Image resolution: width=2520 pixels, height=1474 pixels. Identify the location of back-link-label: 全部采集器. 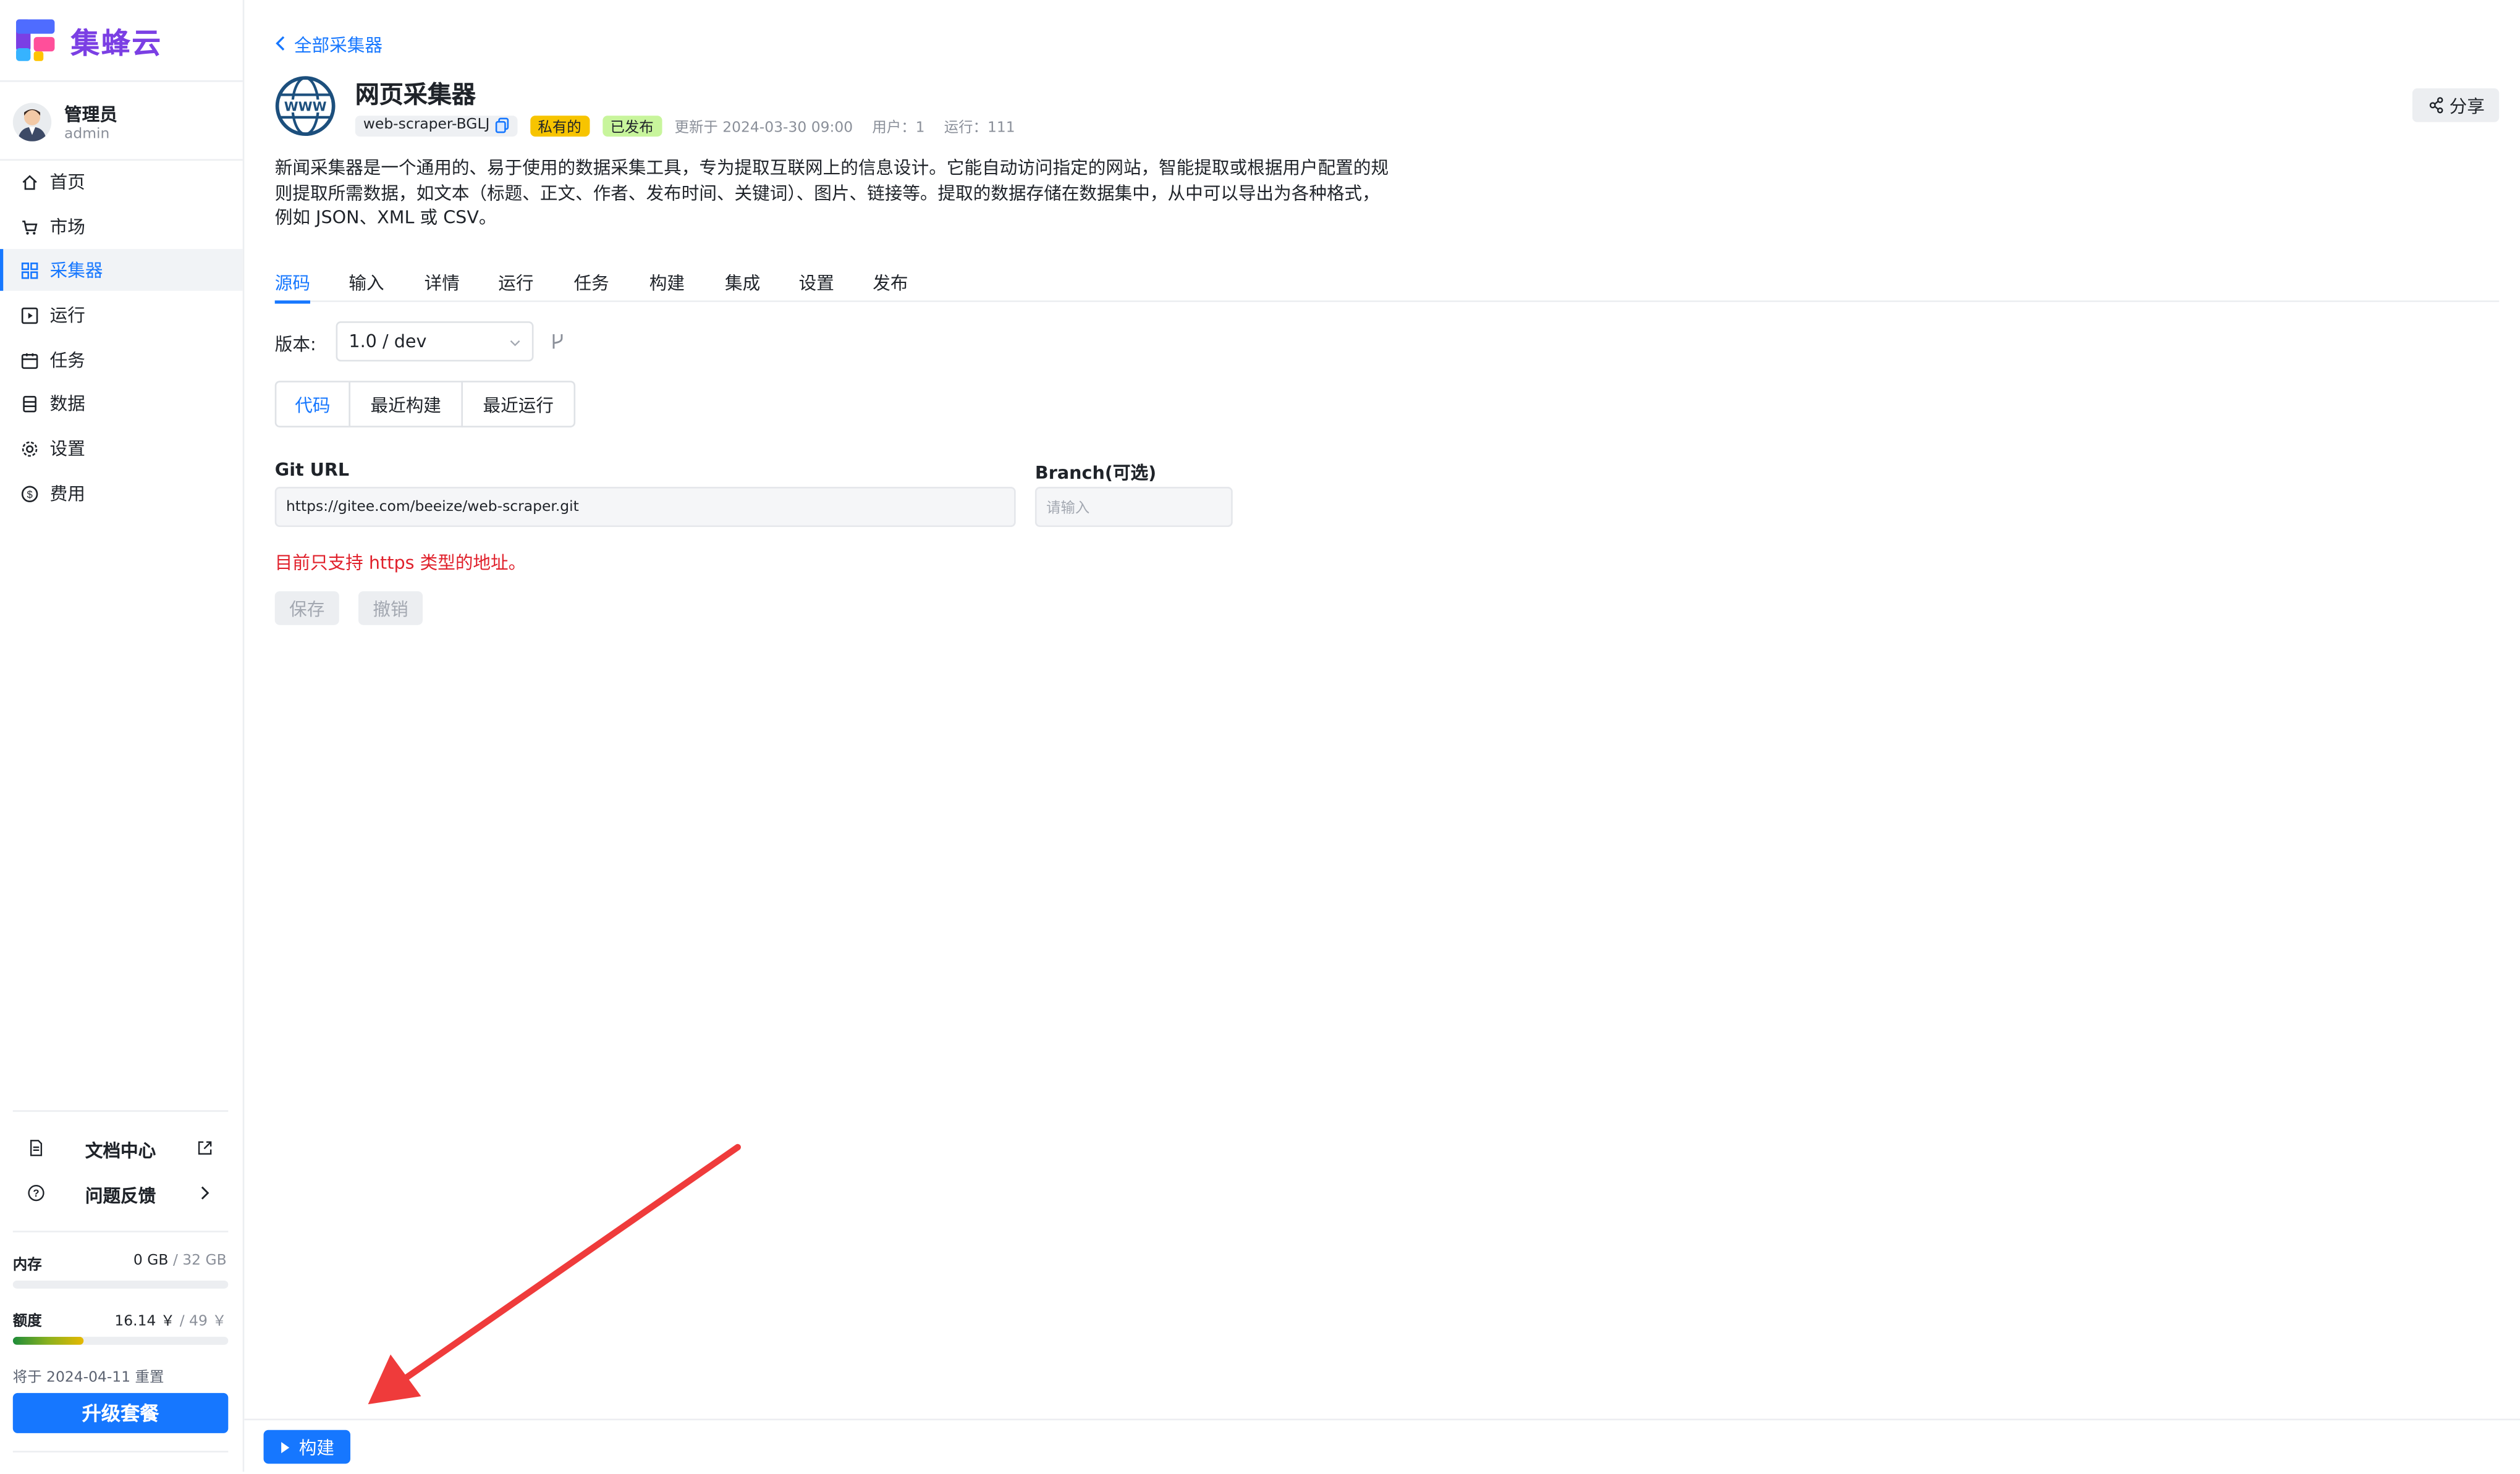
(338, 46).